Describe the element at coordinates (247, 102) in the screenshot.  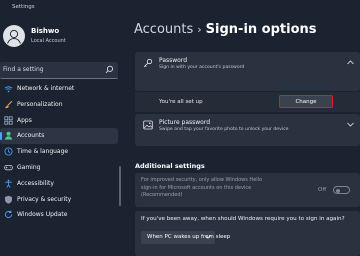
I see `password-setup-row: You're all set up Change` at that location.